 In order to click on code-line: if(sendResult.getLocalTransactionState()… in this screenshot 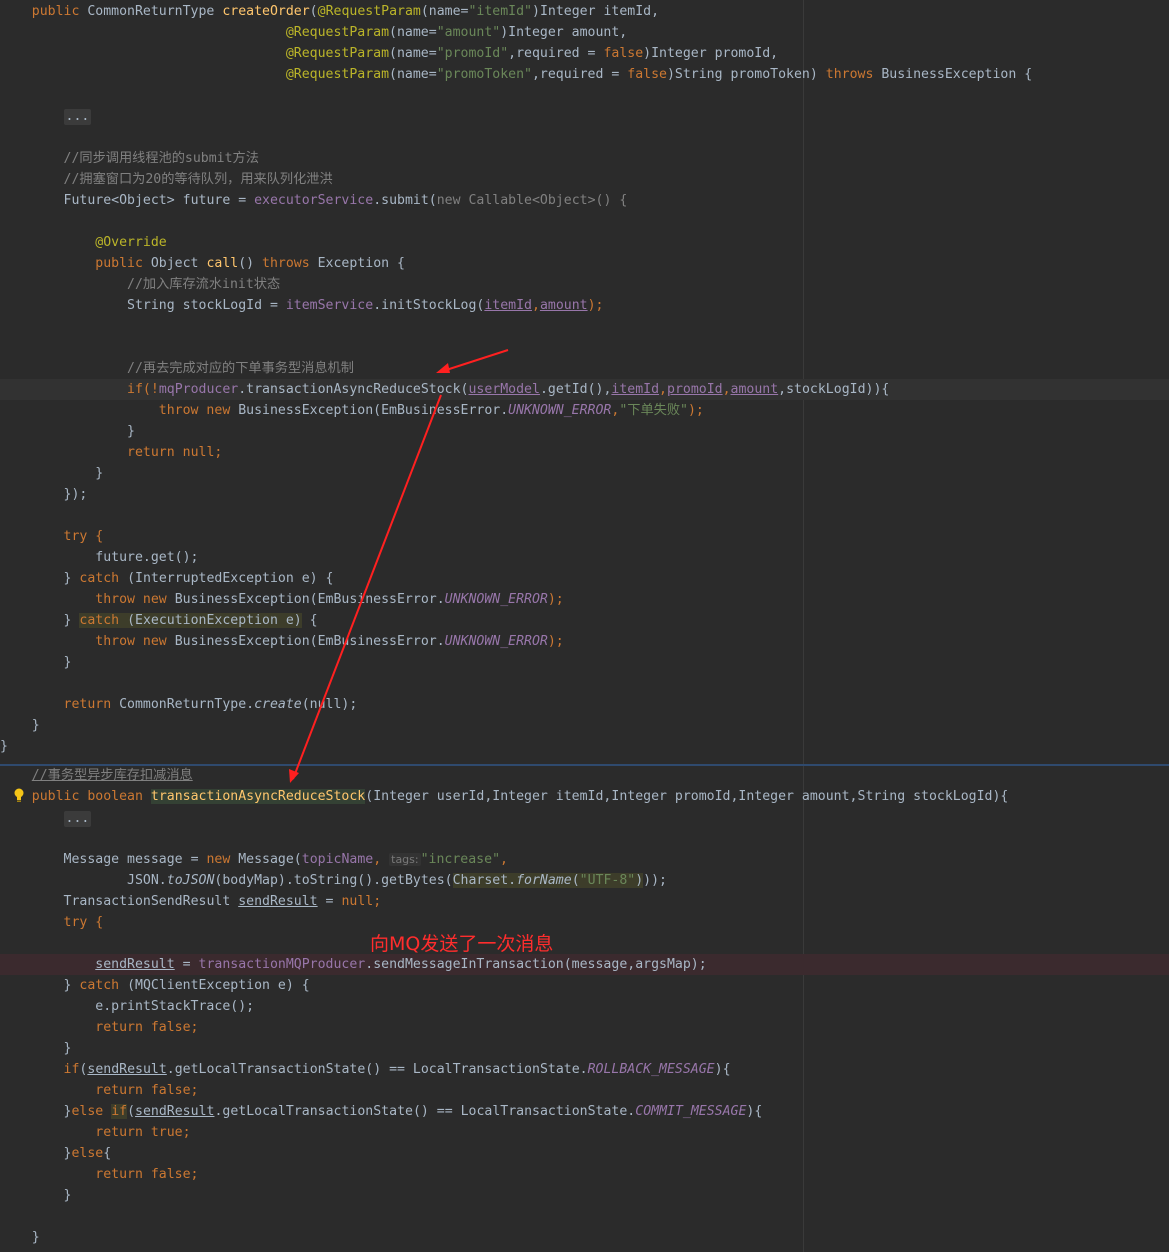, I will do `click(584, 1069)`.